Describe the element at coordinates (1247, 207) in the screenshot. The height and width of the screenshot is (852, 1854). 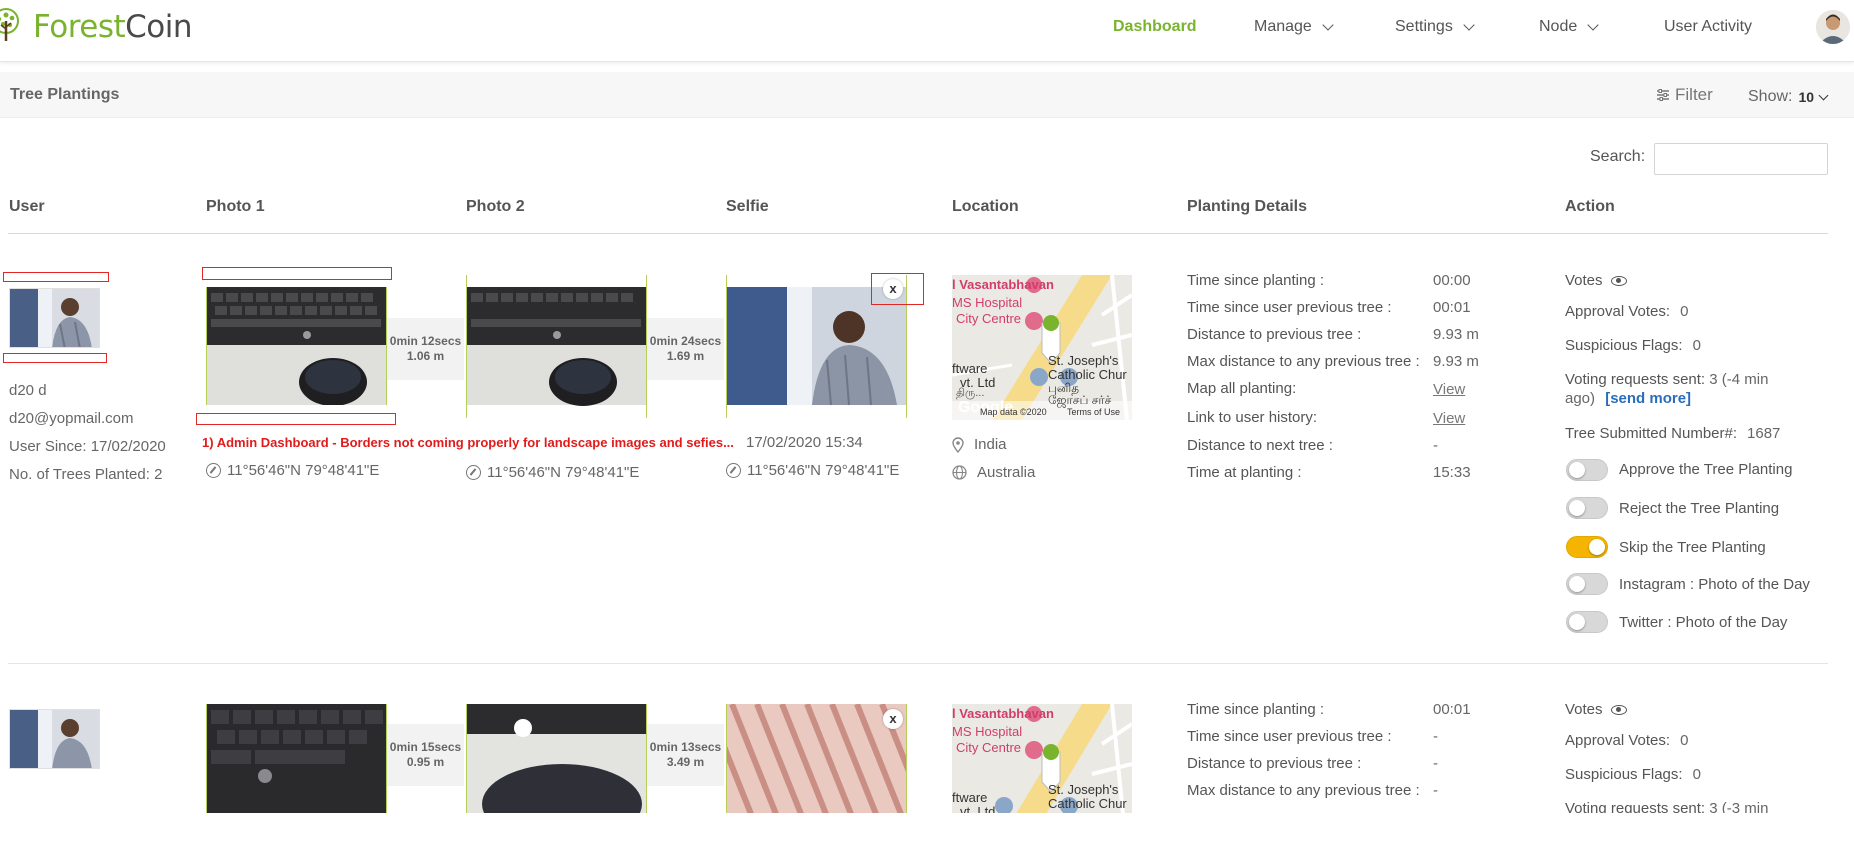
I see `col-header-planting-details: Planting Details` at that location.